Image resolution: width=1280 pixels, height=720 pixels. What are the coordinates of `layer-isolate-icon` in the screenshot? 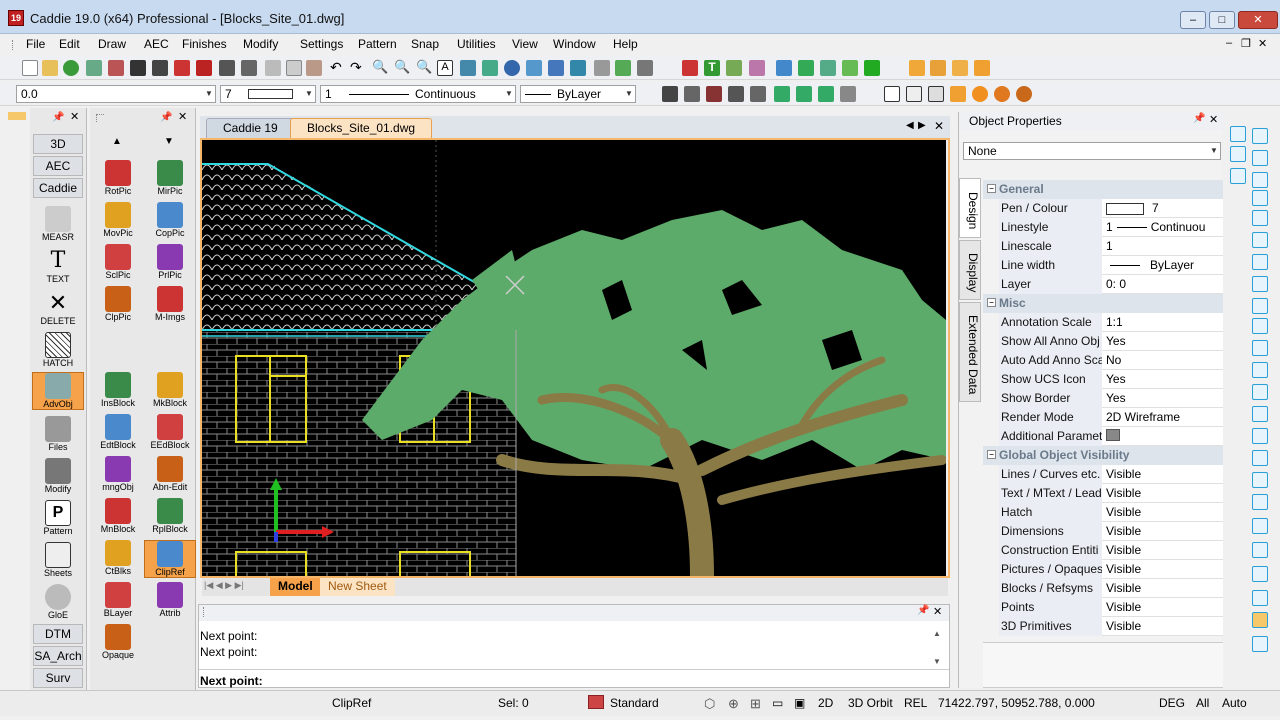 It's located at (758, 94).